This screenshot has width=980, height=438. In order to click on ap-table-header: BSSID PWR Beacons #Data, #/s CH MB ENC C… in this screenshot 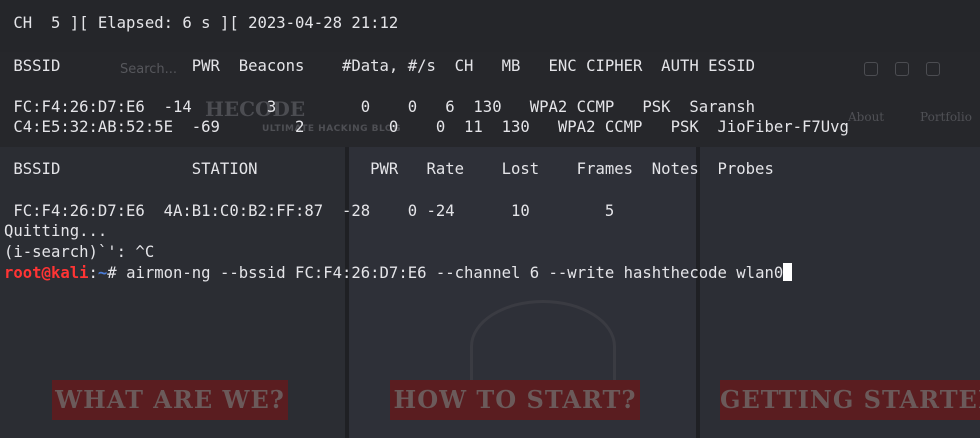, I will do `click(380, 66)`.